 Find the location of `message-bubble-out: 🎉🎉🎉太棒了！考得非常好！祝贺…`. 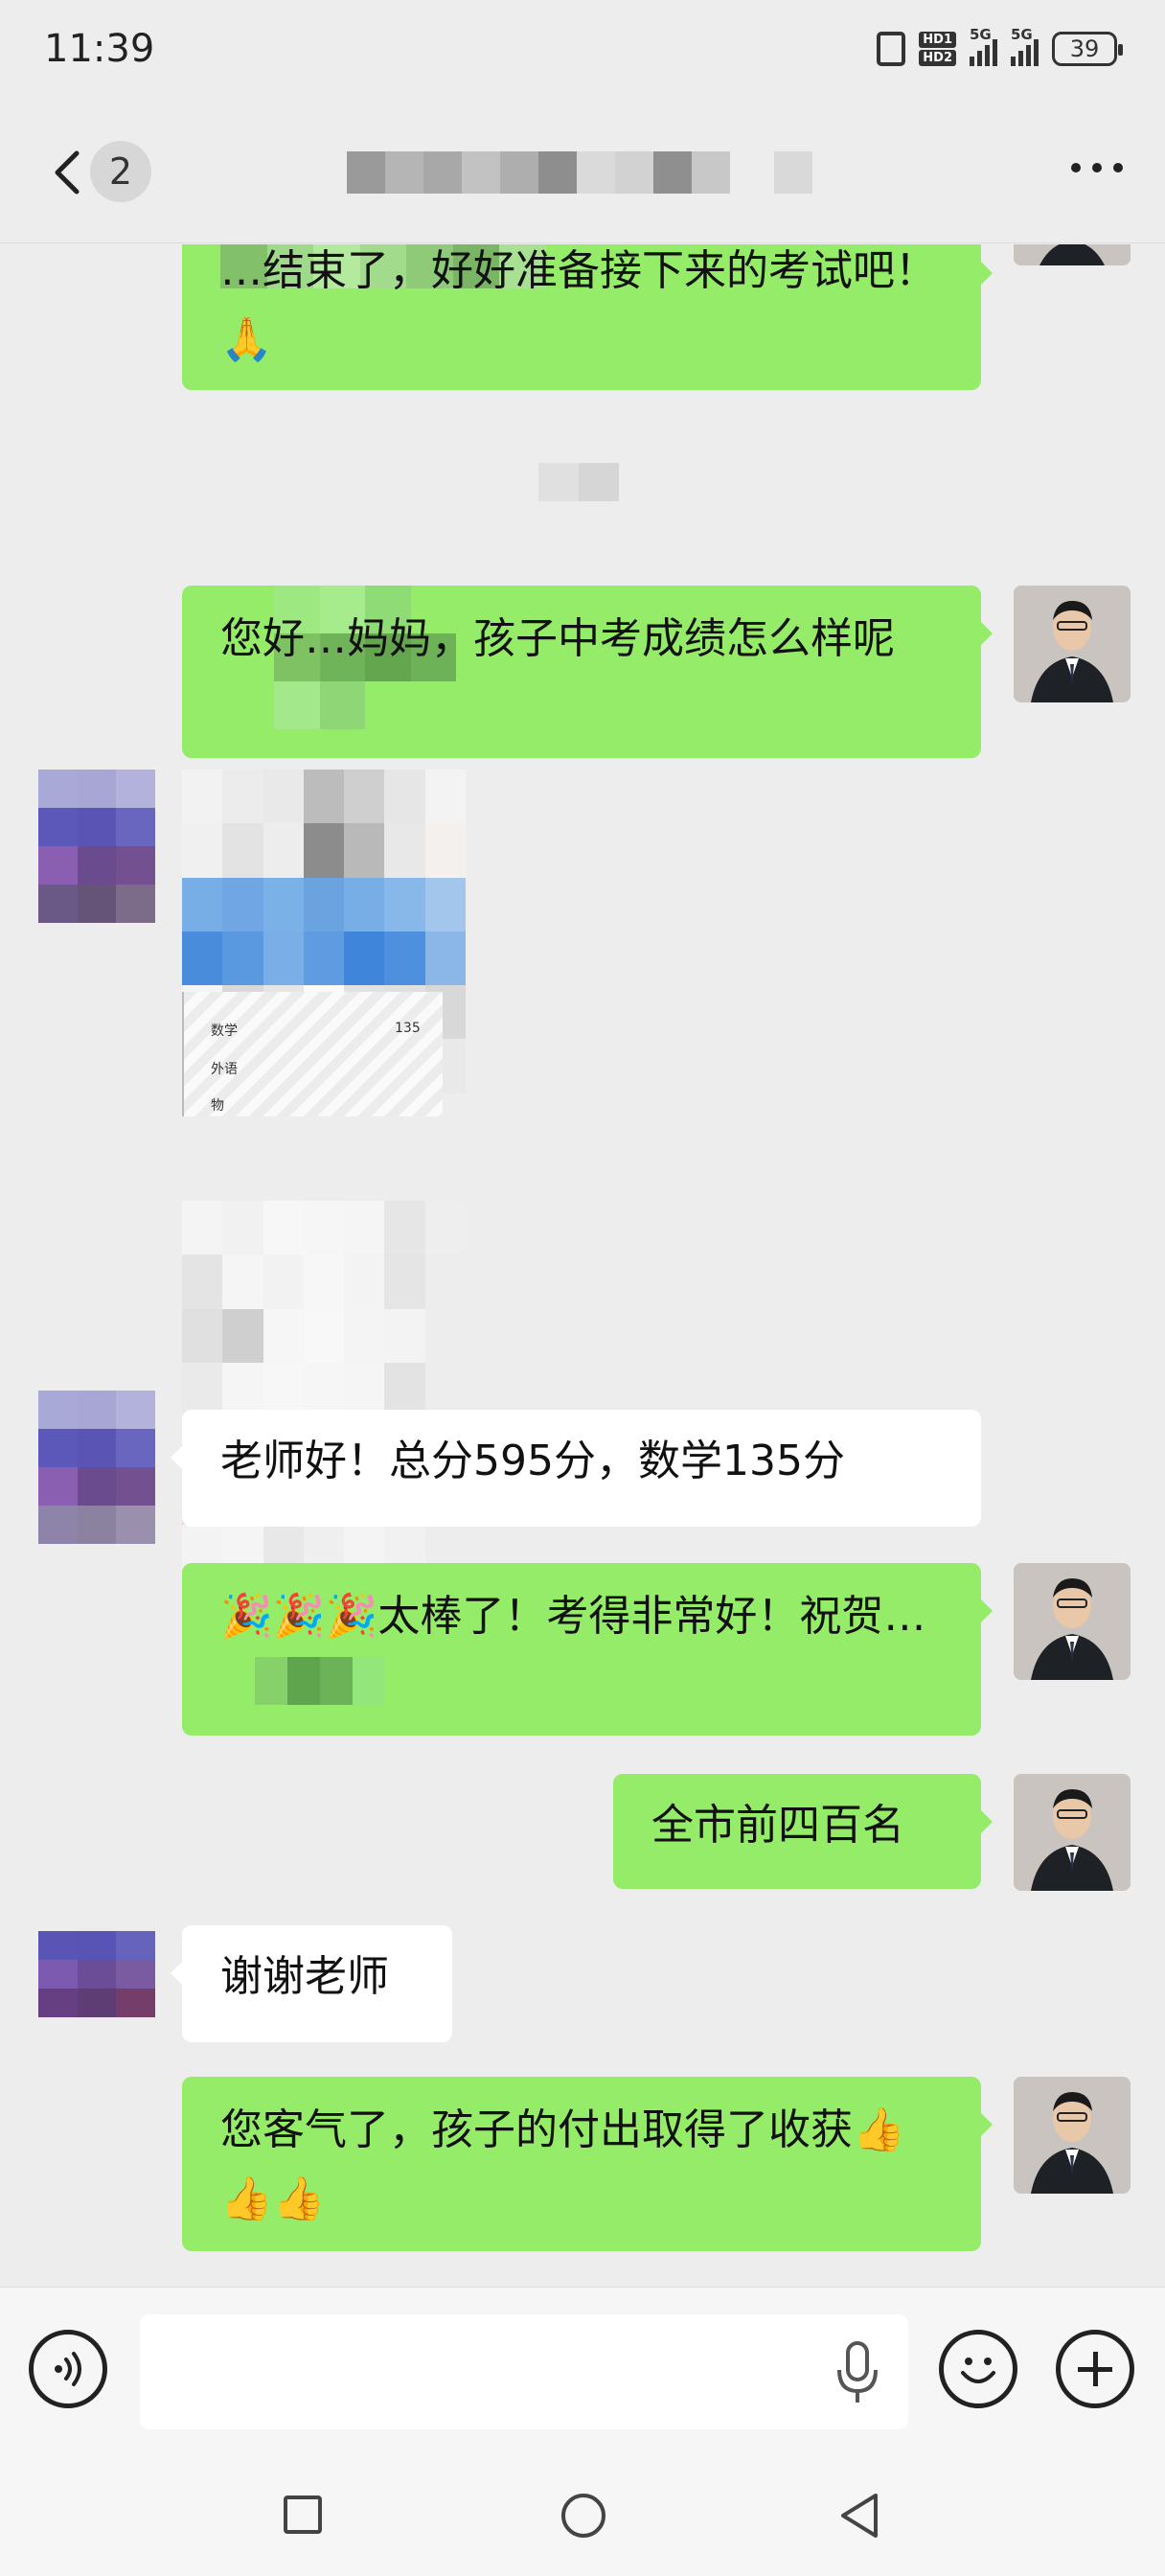

message-bubble-out: 🎉🎉🎉太棒了！考得非常好！祝贺… is located at coordinates (587, 1649).